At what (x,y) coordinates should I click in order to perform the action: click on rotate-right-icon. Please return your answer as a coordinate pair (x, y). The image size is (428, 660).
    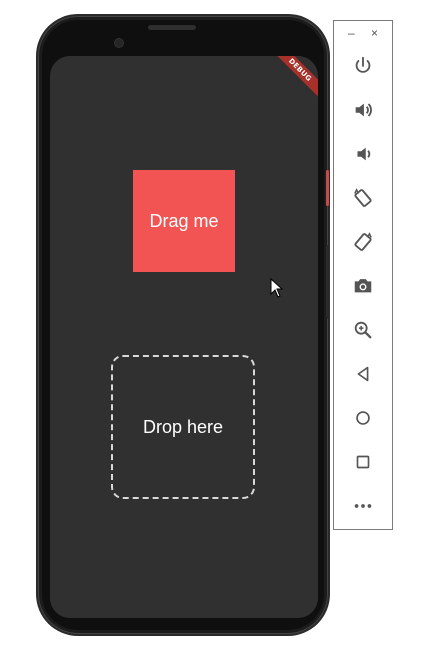
    Looking at the image, I should click on (363, 241).